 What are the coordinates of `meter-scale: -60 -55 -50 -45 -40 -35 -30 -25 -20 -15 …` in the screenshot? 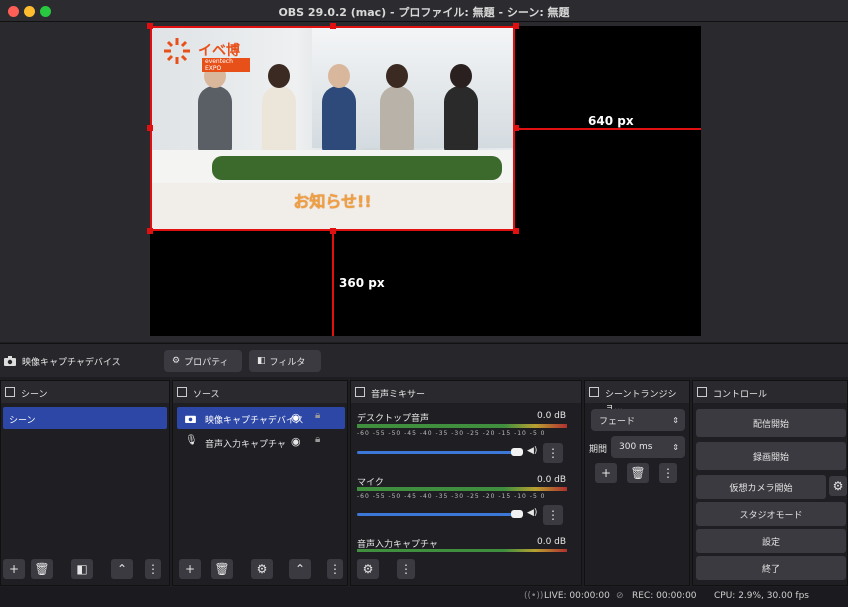 It's located at (451, 433).